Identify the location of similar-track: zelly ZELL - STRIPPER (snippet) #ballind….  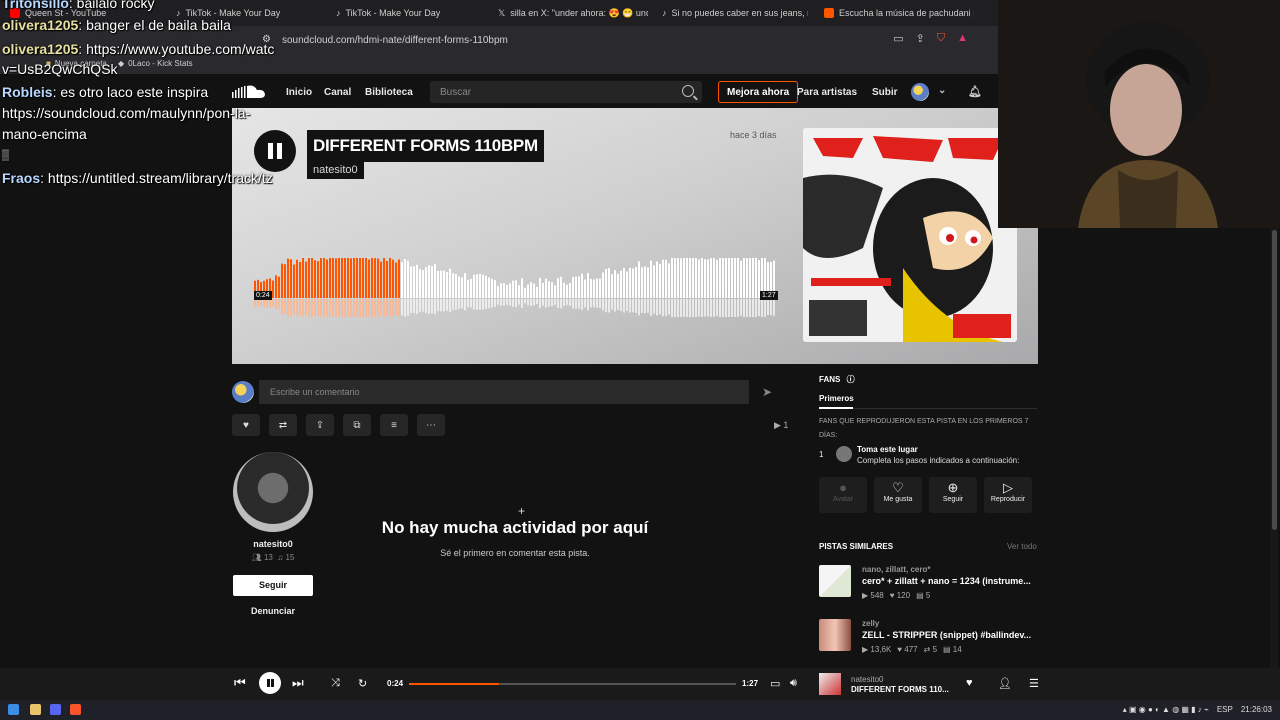
(929, 640).